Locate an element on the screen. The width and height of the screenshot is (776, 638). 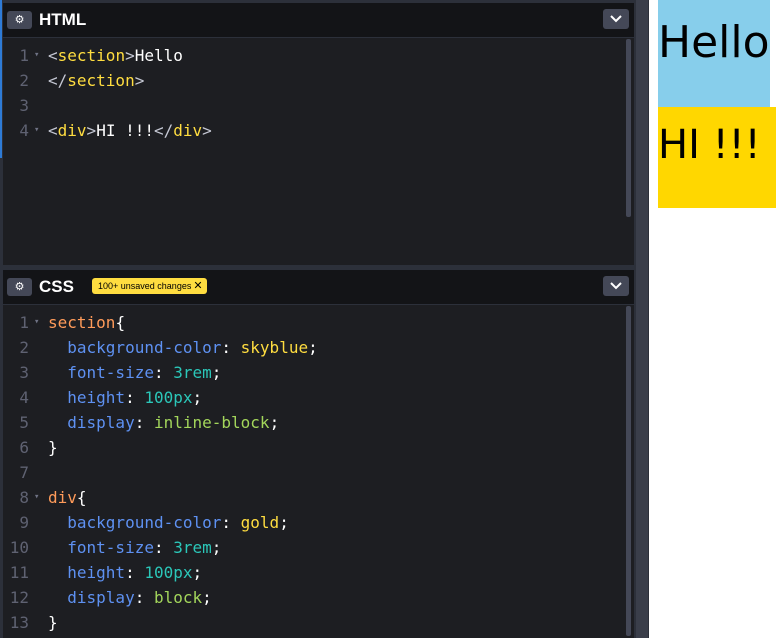
html-code-line: 3 is located at coordinates (303, 105).